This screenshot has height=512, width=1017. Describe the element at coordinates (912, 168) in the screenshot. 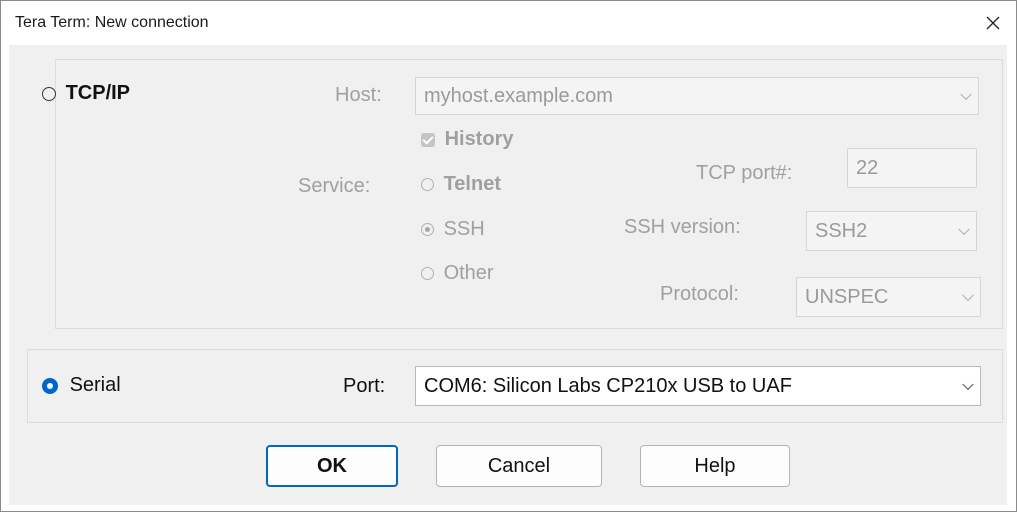

I see `tcp-port-input: 22` at that location.